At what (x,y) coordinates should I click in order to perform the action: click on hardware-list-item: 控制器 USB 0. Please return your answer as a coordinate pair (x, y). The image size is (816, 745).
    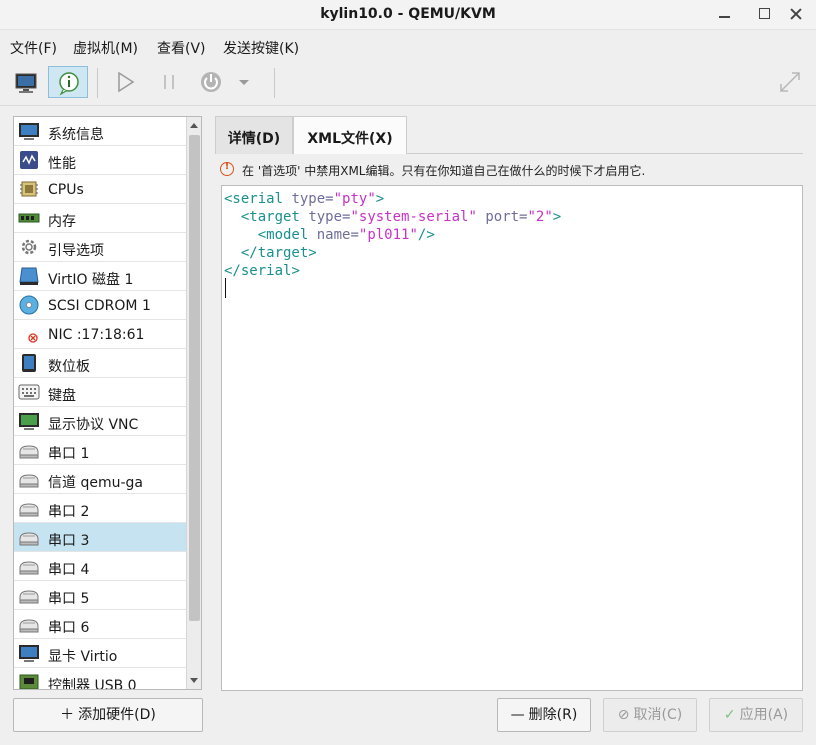
    Looking at the image, I should click on (100, 679).